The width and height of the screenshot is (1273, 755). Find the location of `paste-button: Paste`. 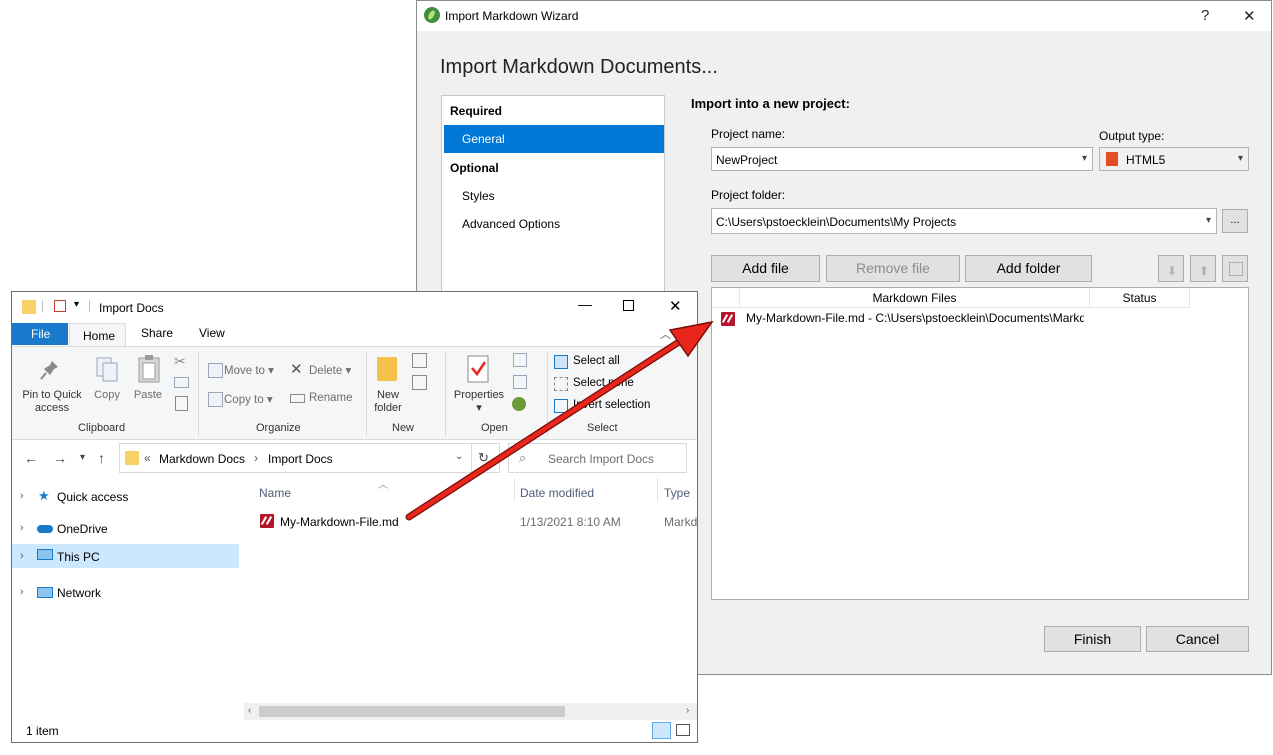

paste-button: Paste is located at coordinates (148, 395).